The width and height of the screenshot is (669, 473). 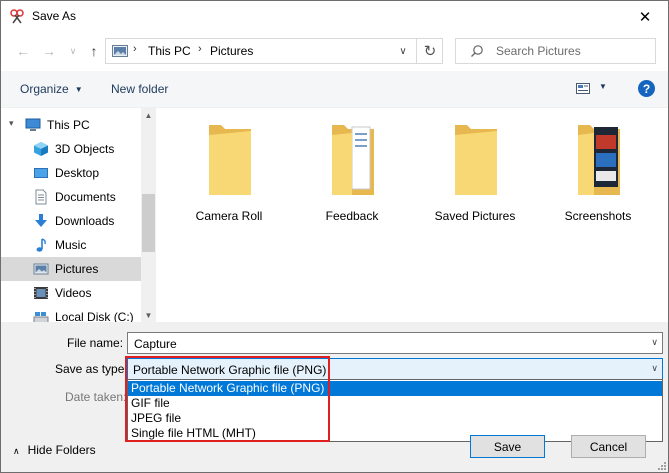 I want to click on title-bar: Save As ✕, so click(x=334, y=16).